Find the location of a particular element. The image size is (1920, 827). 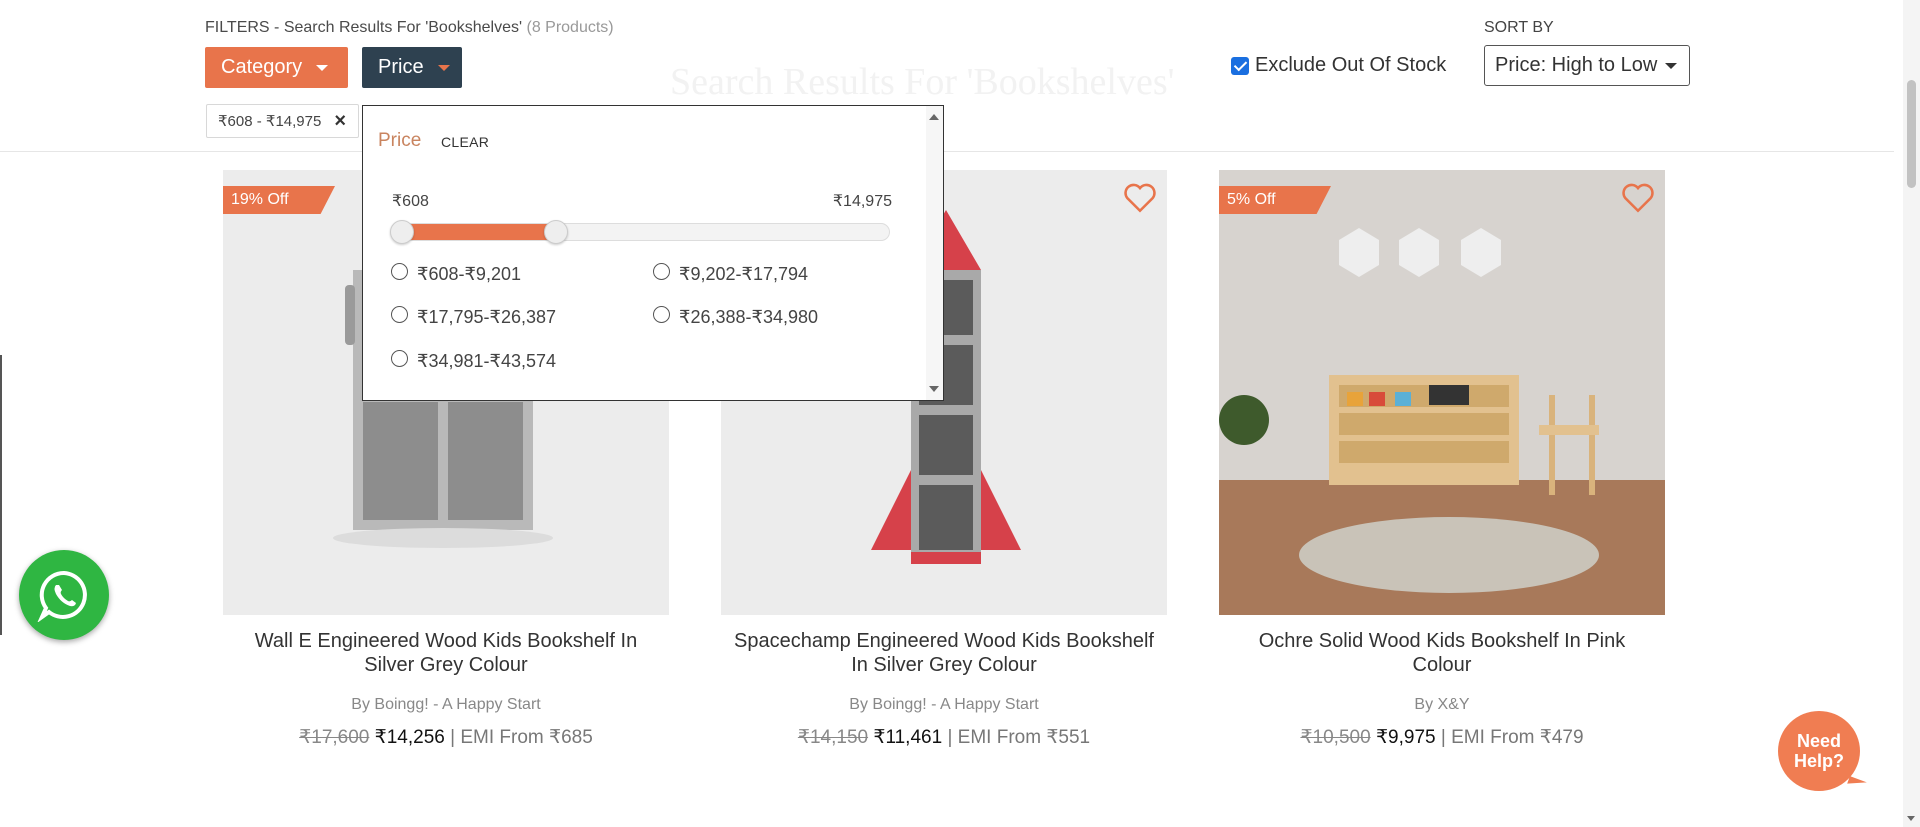

clear-button: CLEAR is located at coordinates (465, 142).